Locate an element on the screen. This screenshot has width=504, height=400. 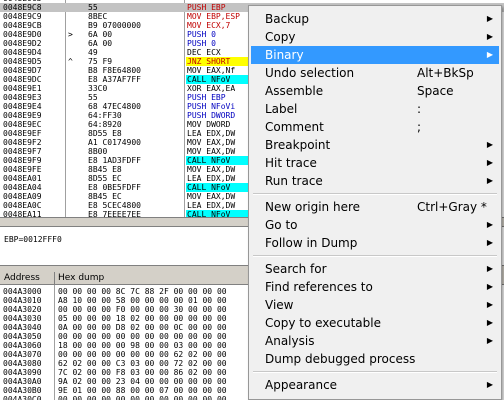
menu-item-run-trace: Run trace ▶ is located at coordinates (375, 181).